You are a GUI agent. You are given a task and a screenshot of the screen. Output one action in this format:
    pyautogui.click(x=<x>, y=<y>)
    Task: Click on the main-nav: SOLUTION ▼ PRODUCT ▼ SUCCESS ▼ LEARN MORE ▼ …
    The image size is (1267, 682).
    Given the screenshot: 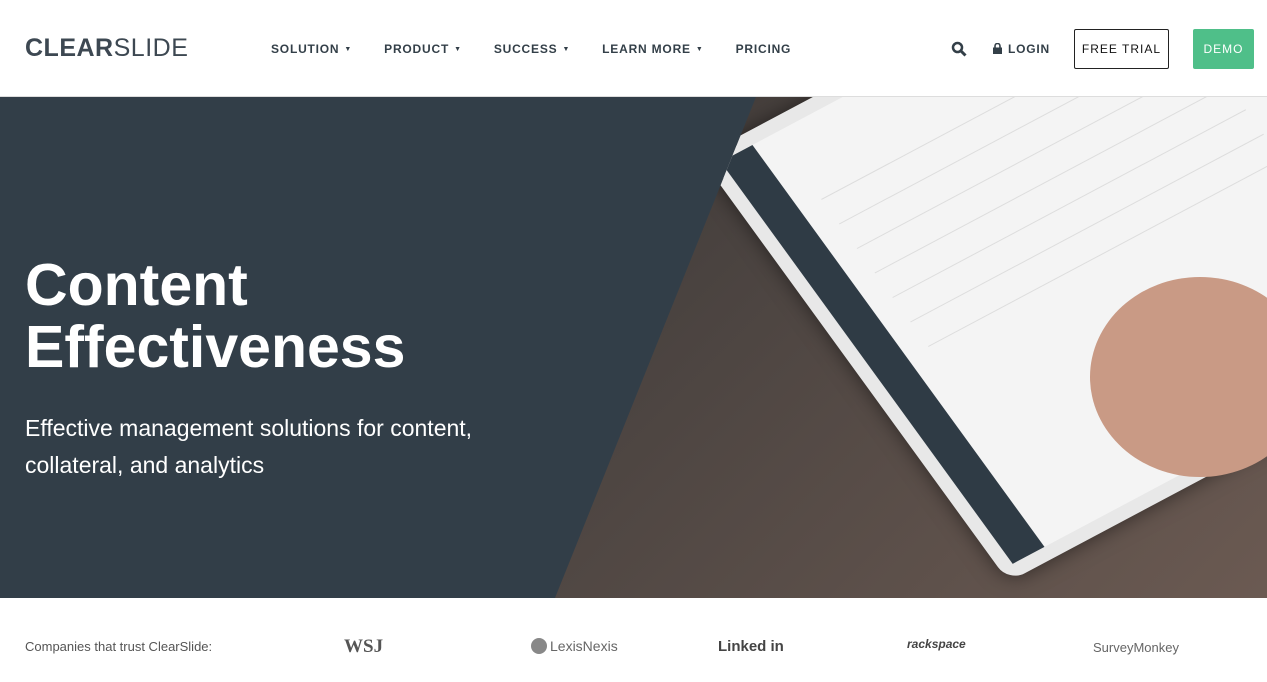 What is the action you would take?
    pyautogui.click(x=547, y=49)
    